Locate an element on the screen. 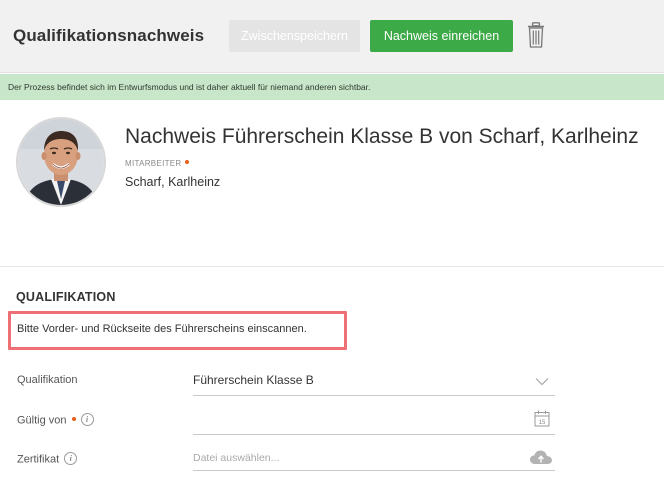 This screenshot has height=487, width=664. chevron-down-icon is located at coordinates (542, 381).